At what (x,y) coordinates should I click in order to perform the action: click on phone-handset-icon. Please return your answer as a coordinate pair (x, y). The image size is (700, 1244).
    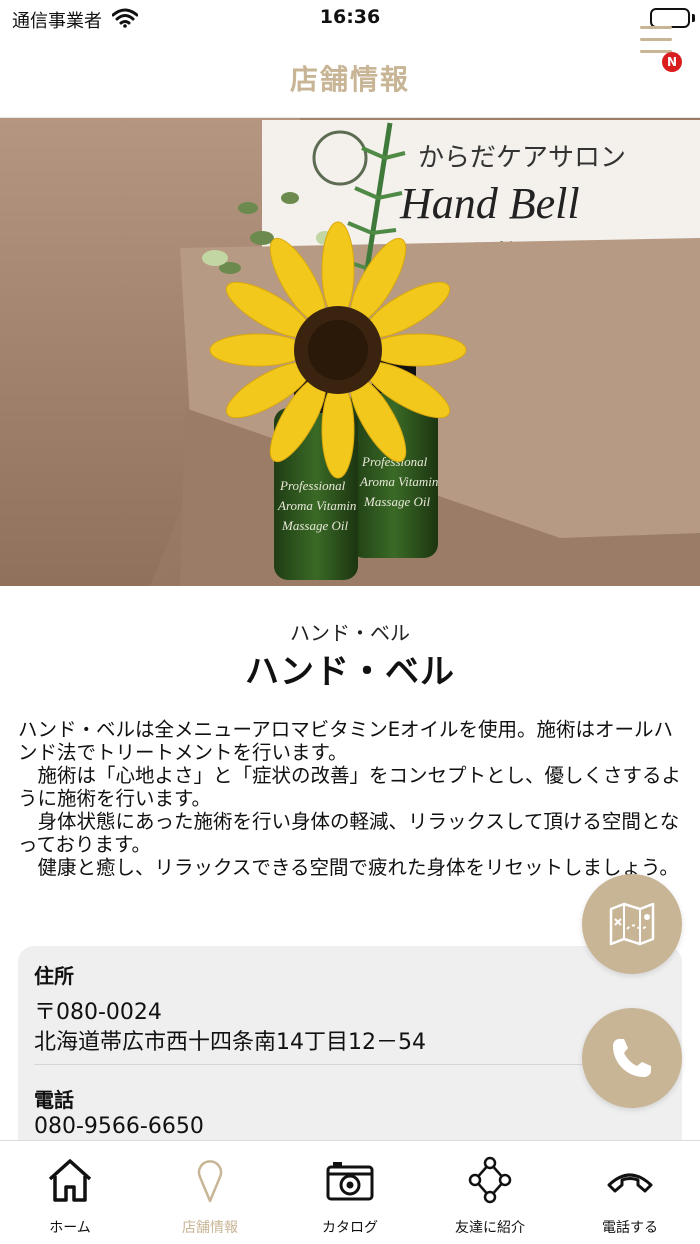
    Looking at the image, I should click on (632, 1058).